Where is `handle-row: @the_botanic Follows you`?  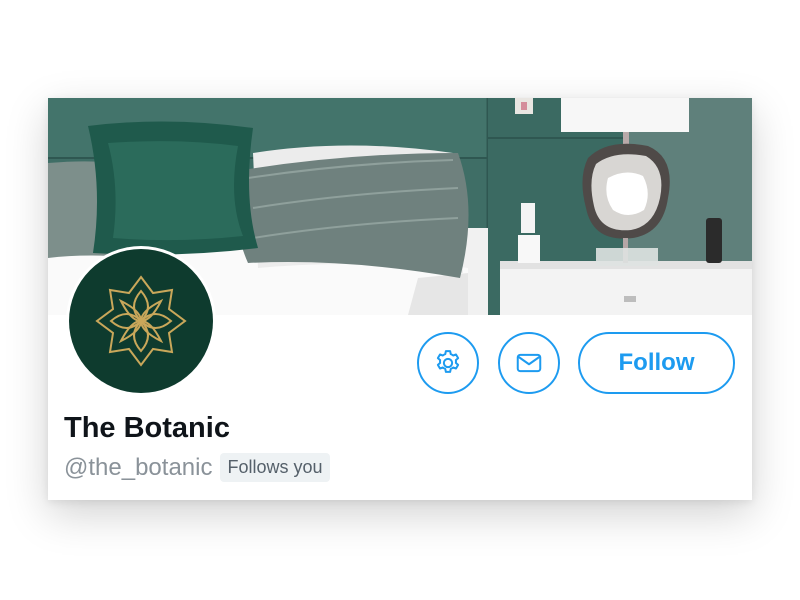
handle-row: @the_botanic Follows you is located at coordinates (197, 467).